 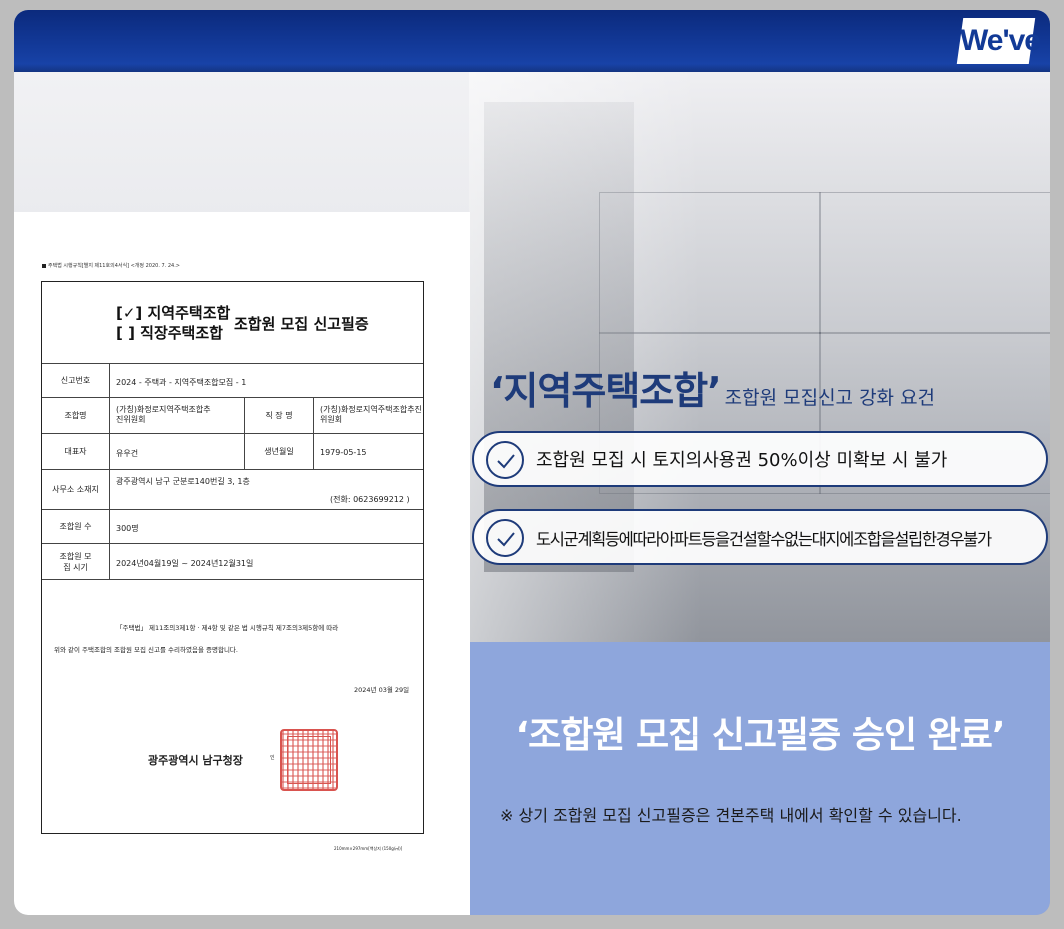 What do you see at coordinates (343, 452) in the screenshot?
I see `value-birth: 1979-05-15` at bounding box center [343, 452].